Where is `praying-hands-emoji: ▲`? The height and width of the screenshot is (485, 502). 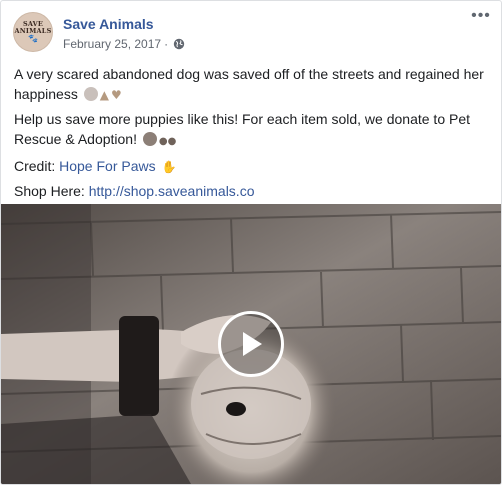 praying-hands-emoji: ▲ is located at coordinates (104, 95).